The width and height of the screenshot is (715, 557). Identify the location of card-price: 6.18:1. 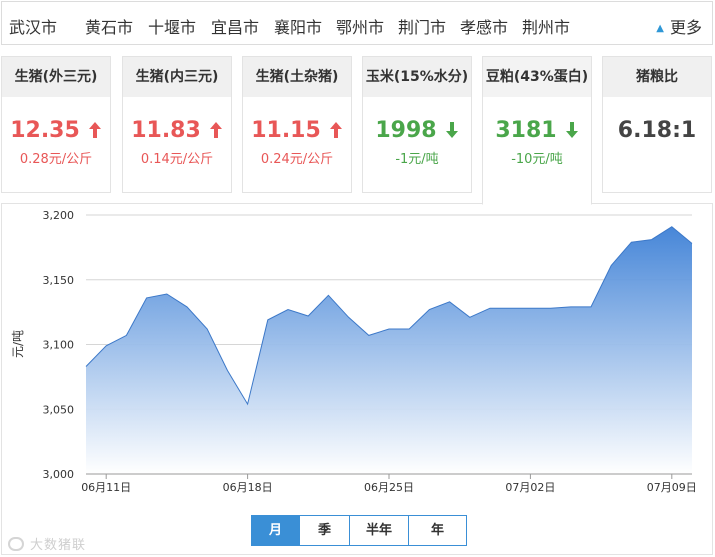
(657, 130).